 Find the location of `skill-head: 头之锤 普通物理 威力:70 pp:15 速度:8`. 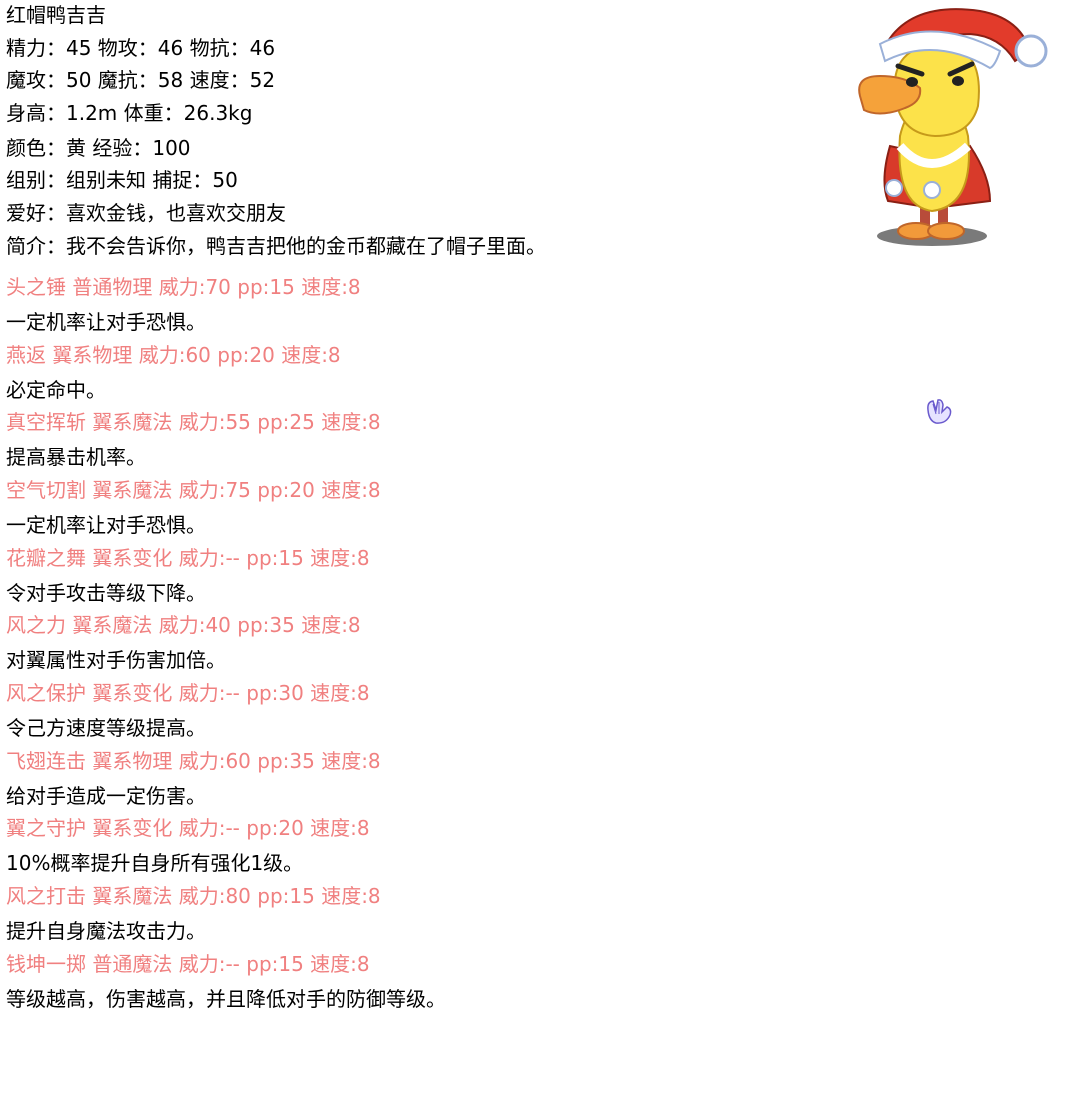

skill-head: 头之锤 普通物理 威力:70 pp:15 速度:8 is located at coordinates (183, 287).